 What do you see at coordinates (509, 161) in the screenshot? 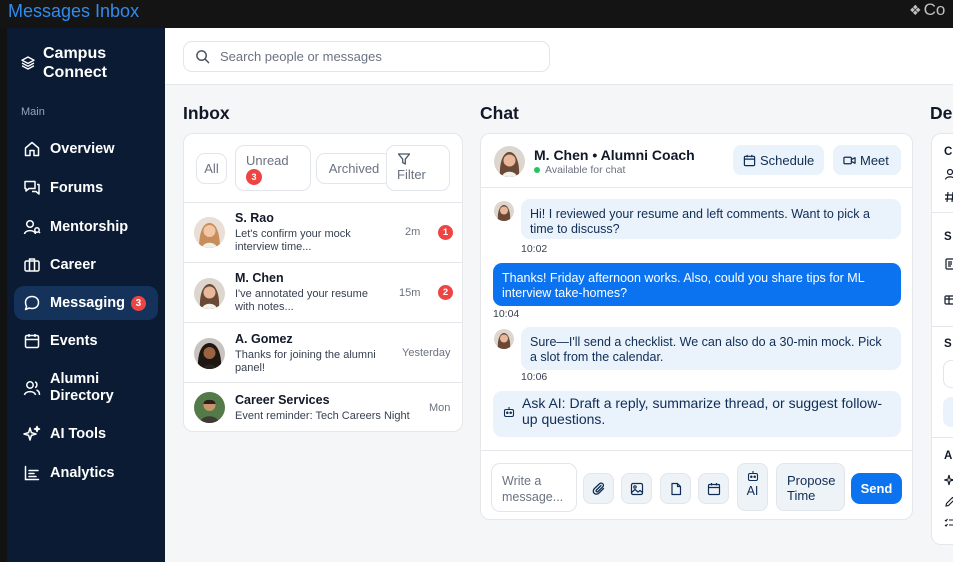
I see `contact-avatar` at bounding box center [509, 161].